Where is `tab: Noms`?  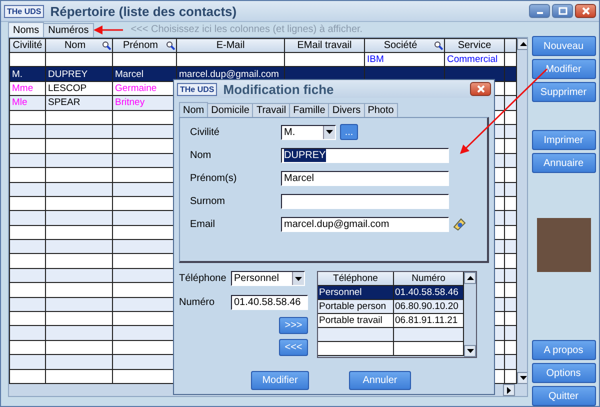
tab: Noms is located at coordinates (26, 29).